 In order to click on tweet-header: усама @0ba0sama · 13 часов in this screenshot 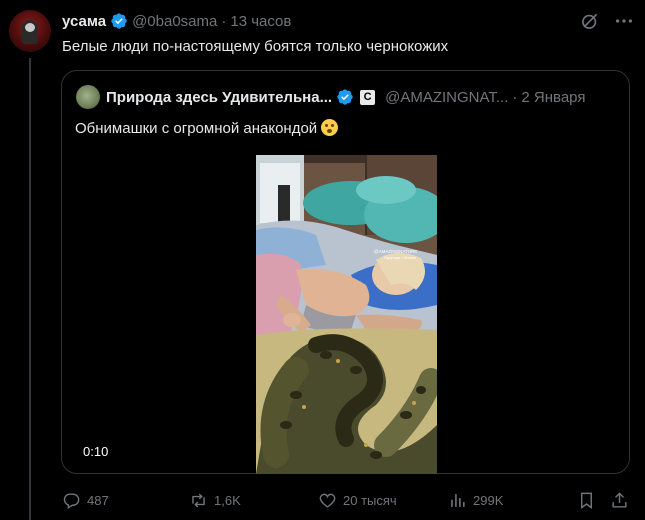, I will do `click(176, 21)`.